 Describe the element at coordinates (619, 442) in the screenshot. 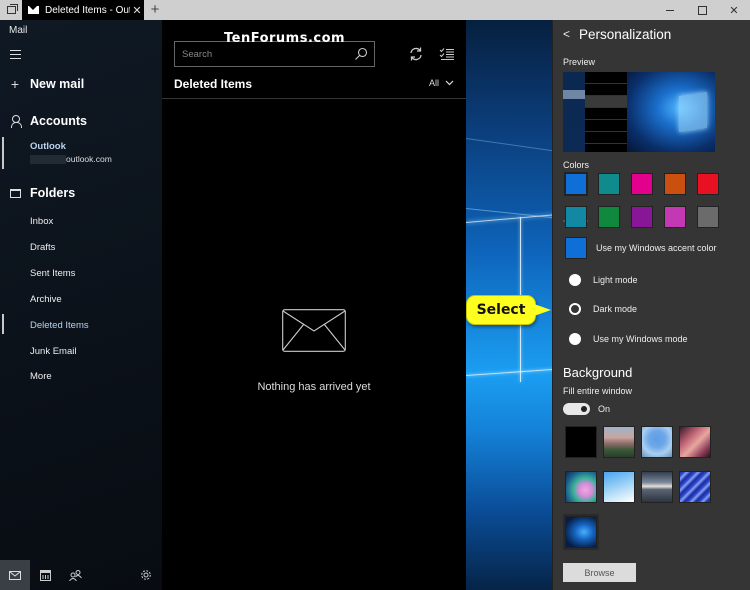

I see `background-mountain` at that location.